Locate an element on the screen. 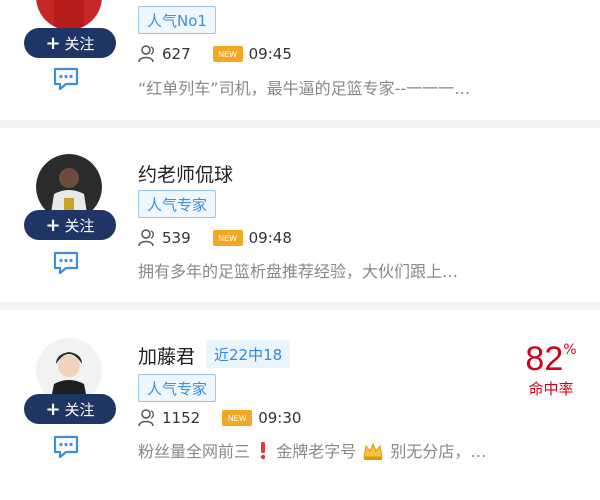  hit-rate: 82% 命中率 is located at coordinates (551, 369).